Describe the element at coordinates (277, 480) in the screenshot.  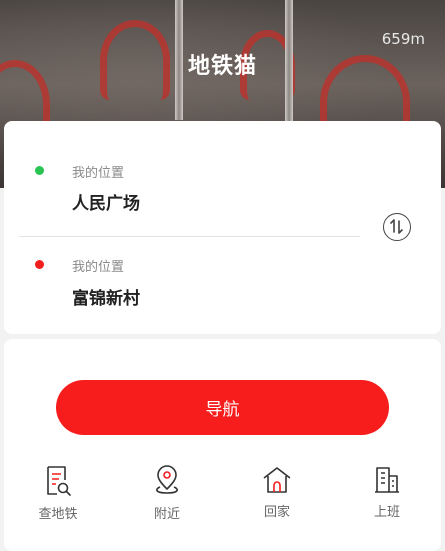
I see `home-icon` at that location.